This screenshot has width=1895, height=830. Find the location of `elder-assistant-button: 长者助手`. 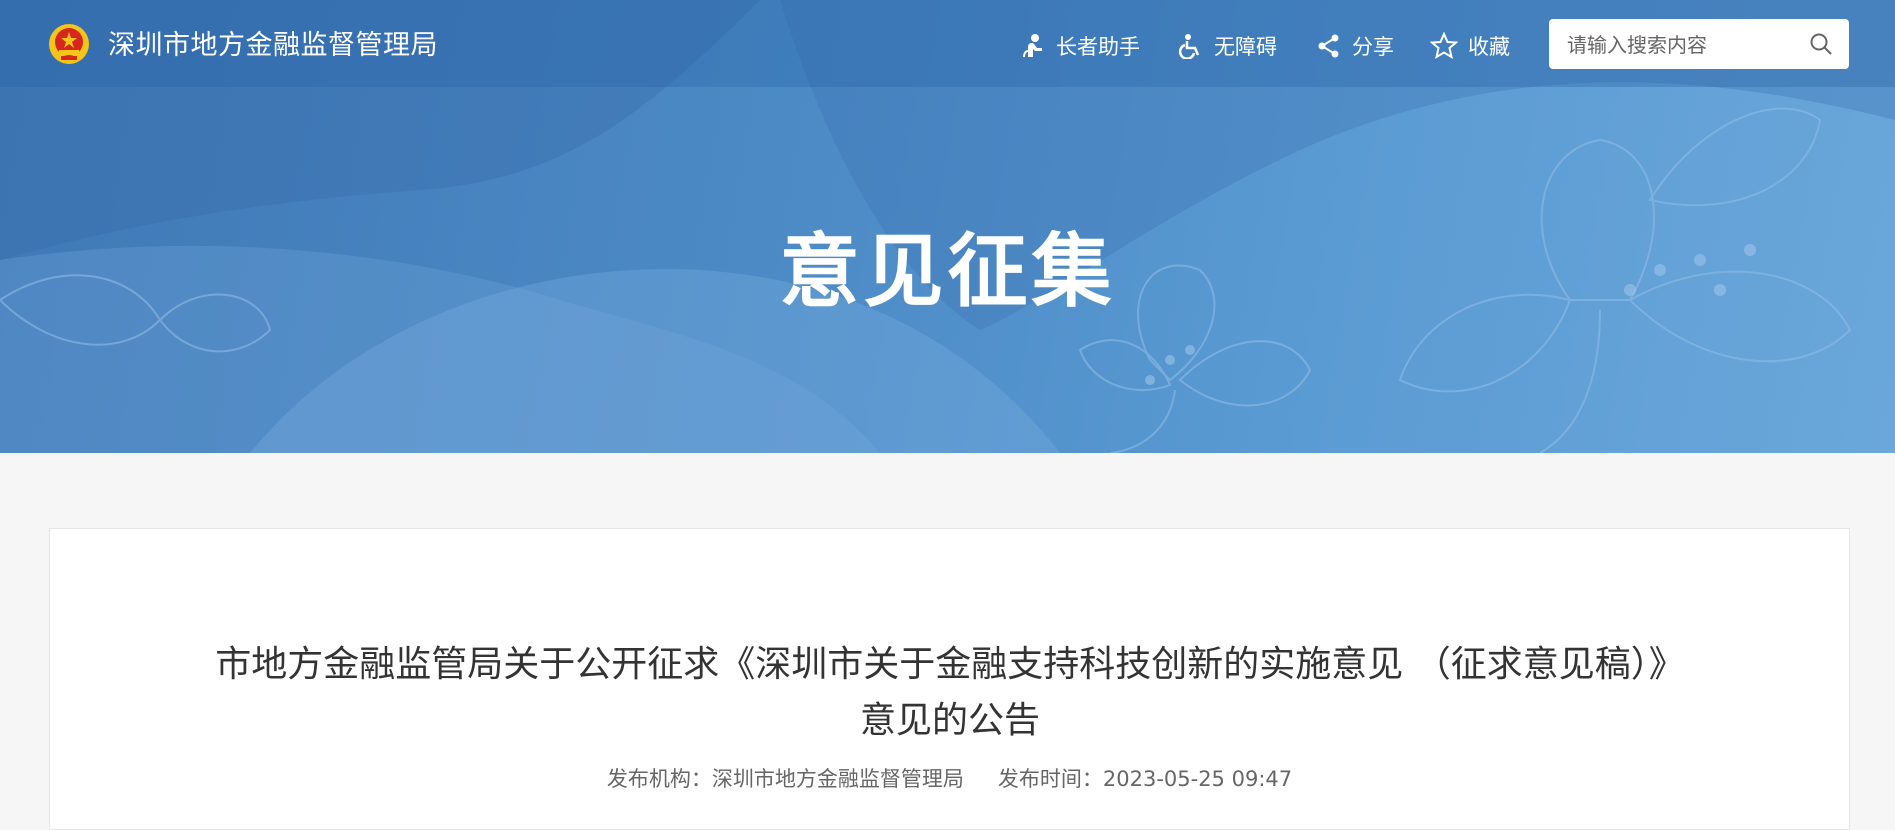

elder-assistant-button: 长者助手 is located at coordinates (1080, 46).